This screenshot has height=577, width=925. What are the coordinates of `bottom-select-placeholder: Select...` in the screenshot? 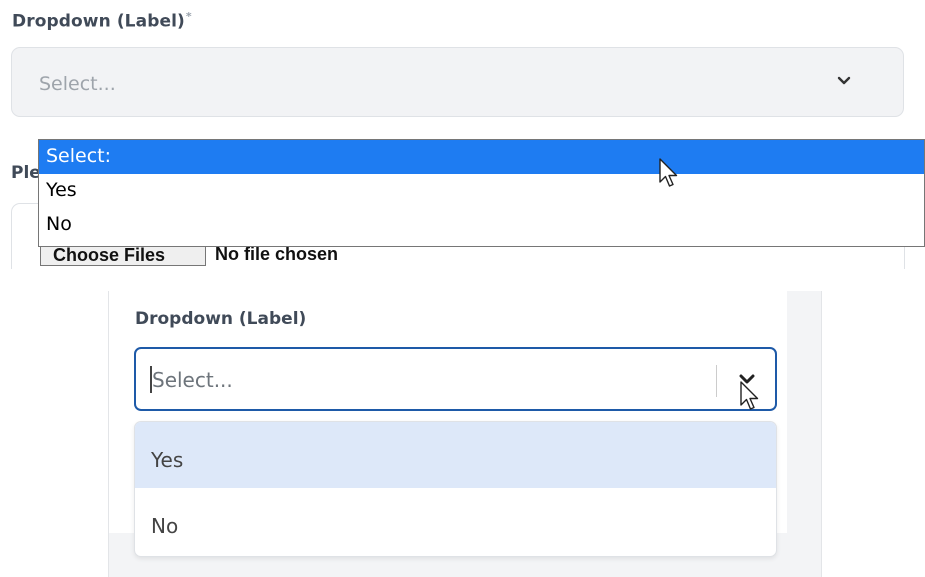 It's located at (192, 380).